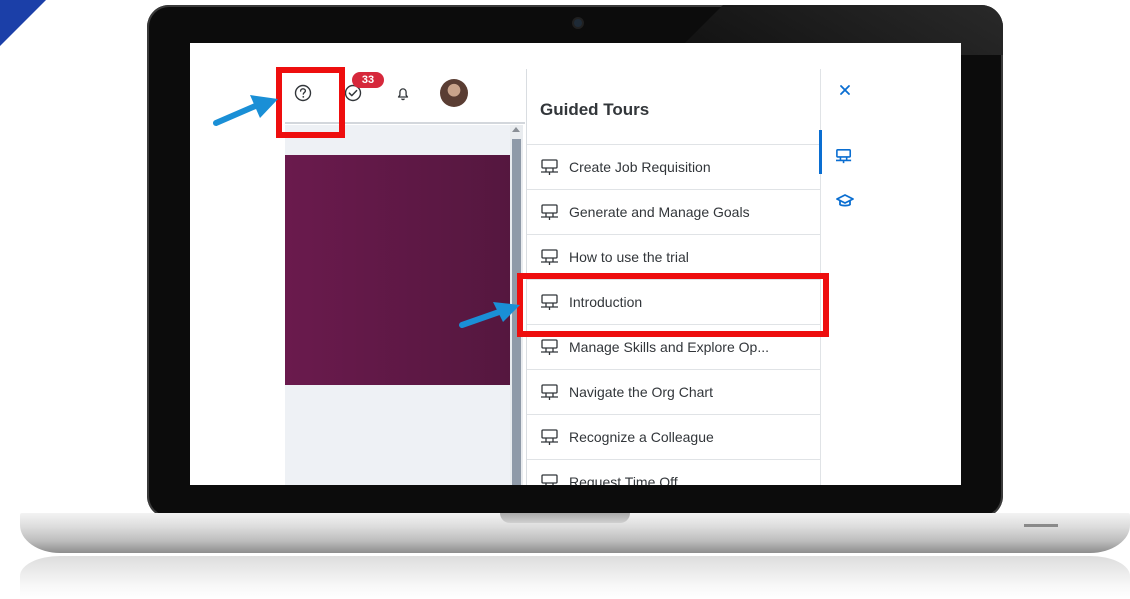  Describe the element at coordinates (23, 23) in the screenshot. I see `corner-decoration` at that location.